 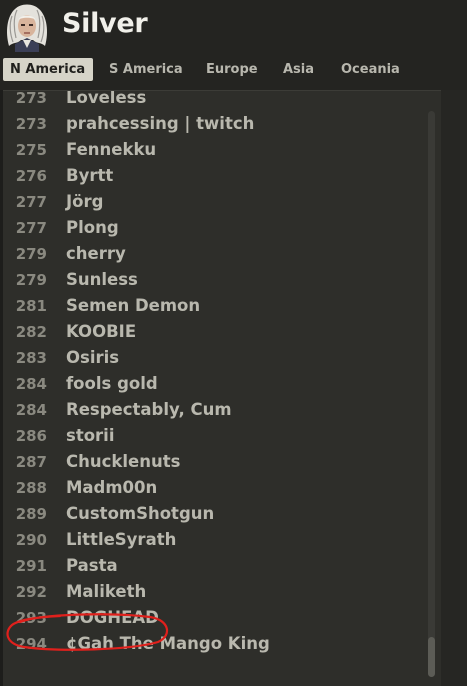 What do you see at coordinates (133, 305) in the screenshot?
I see `player-name: Semen Demon` at bounding box center [133, 305].